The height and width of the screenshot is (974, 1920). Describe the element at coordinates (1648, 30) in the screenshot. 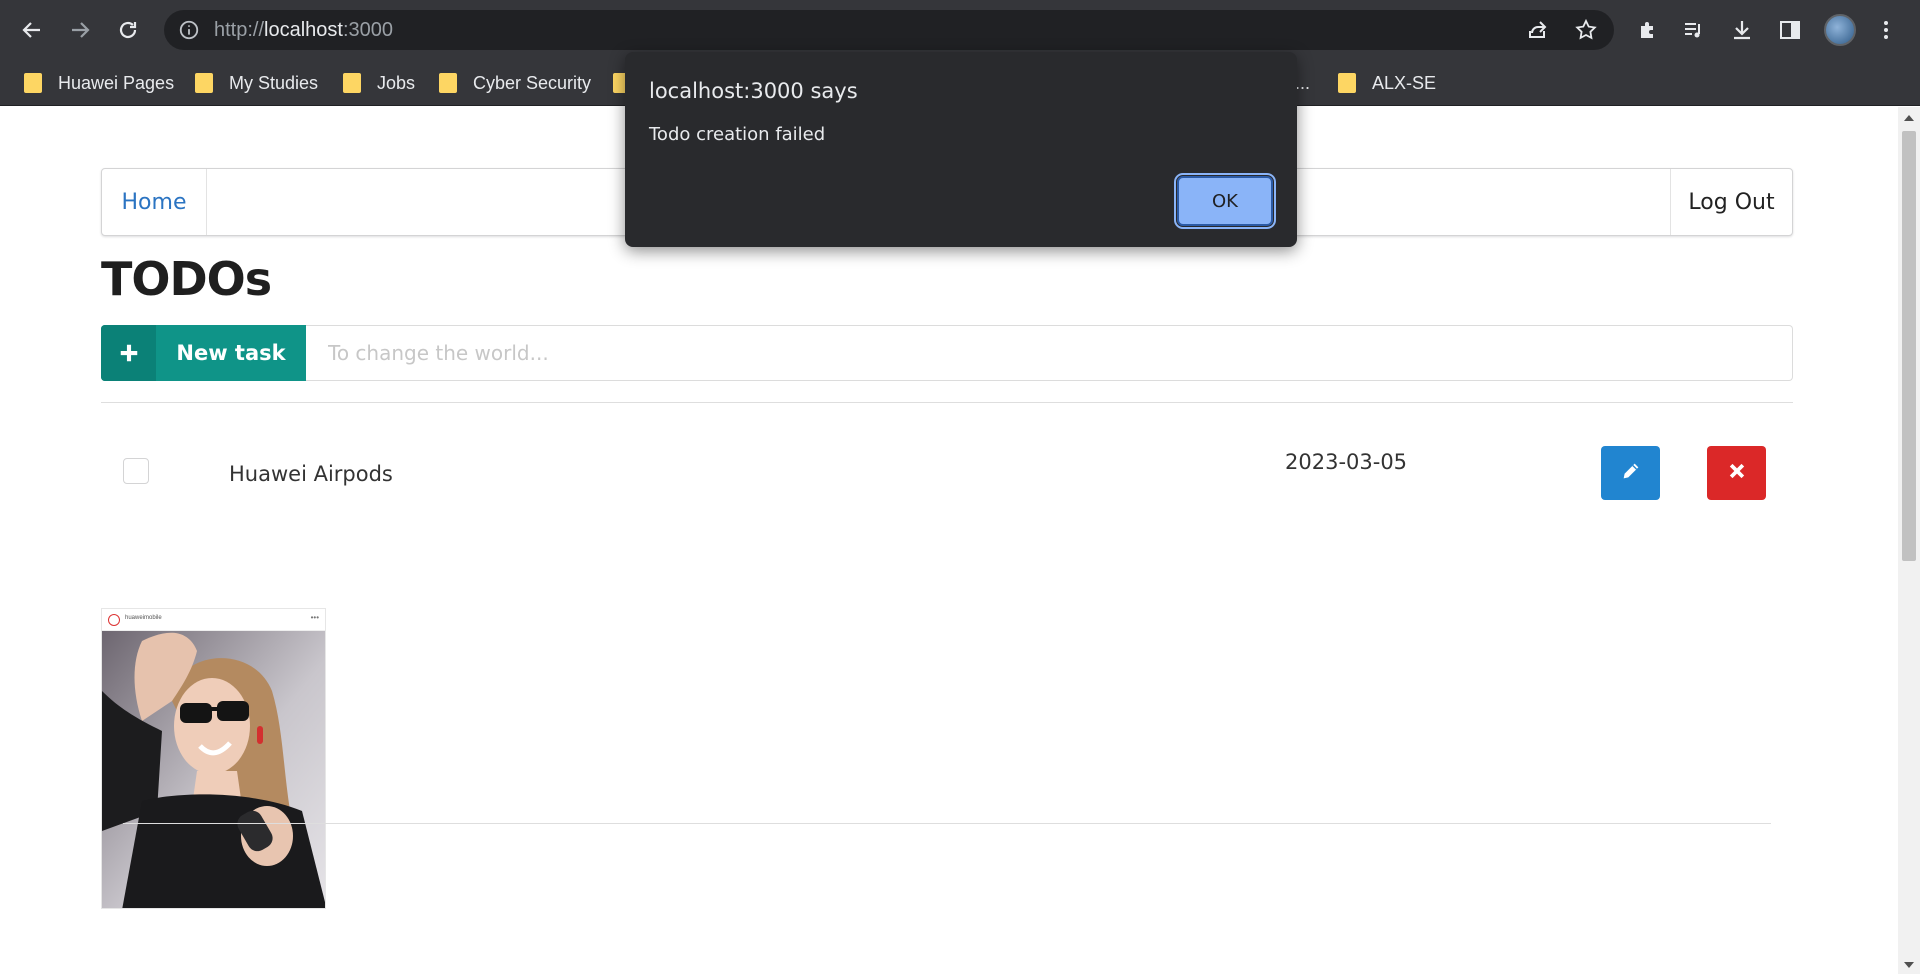

I see `puzzle-icon` at that location.